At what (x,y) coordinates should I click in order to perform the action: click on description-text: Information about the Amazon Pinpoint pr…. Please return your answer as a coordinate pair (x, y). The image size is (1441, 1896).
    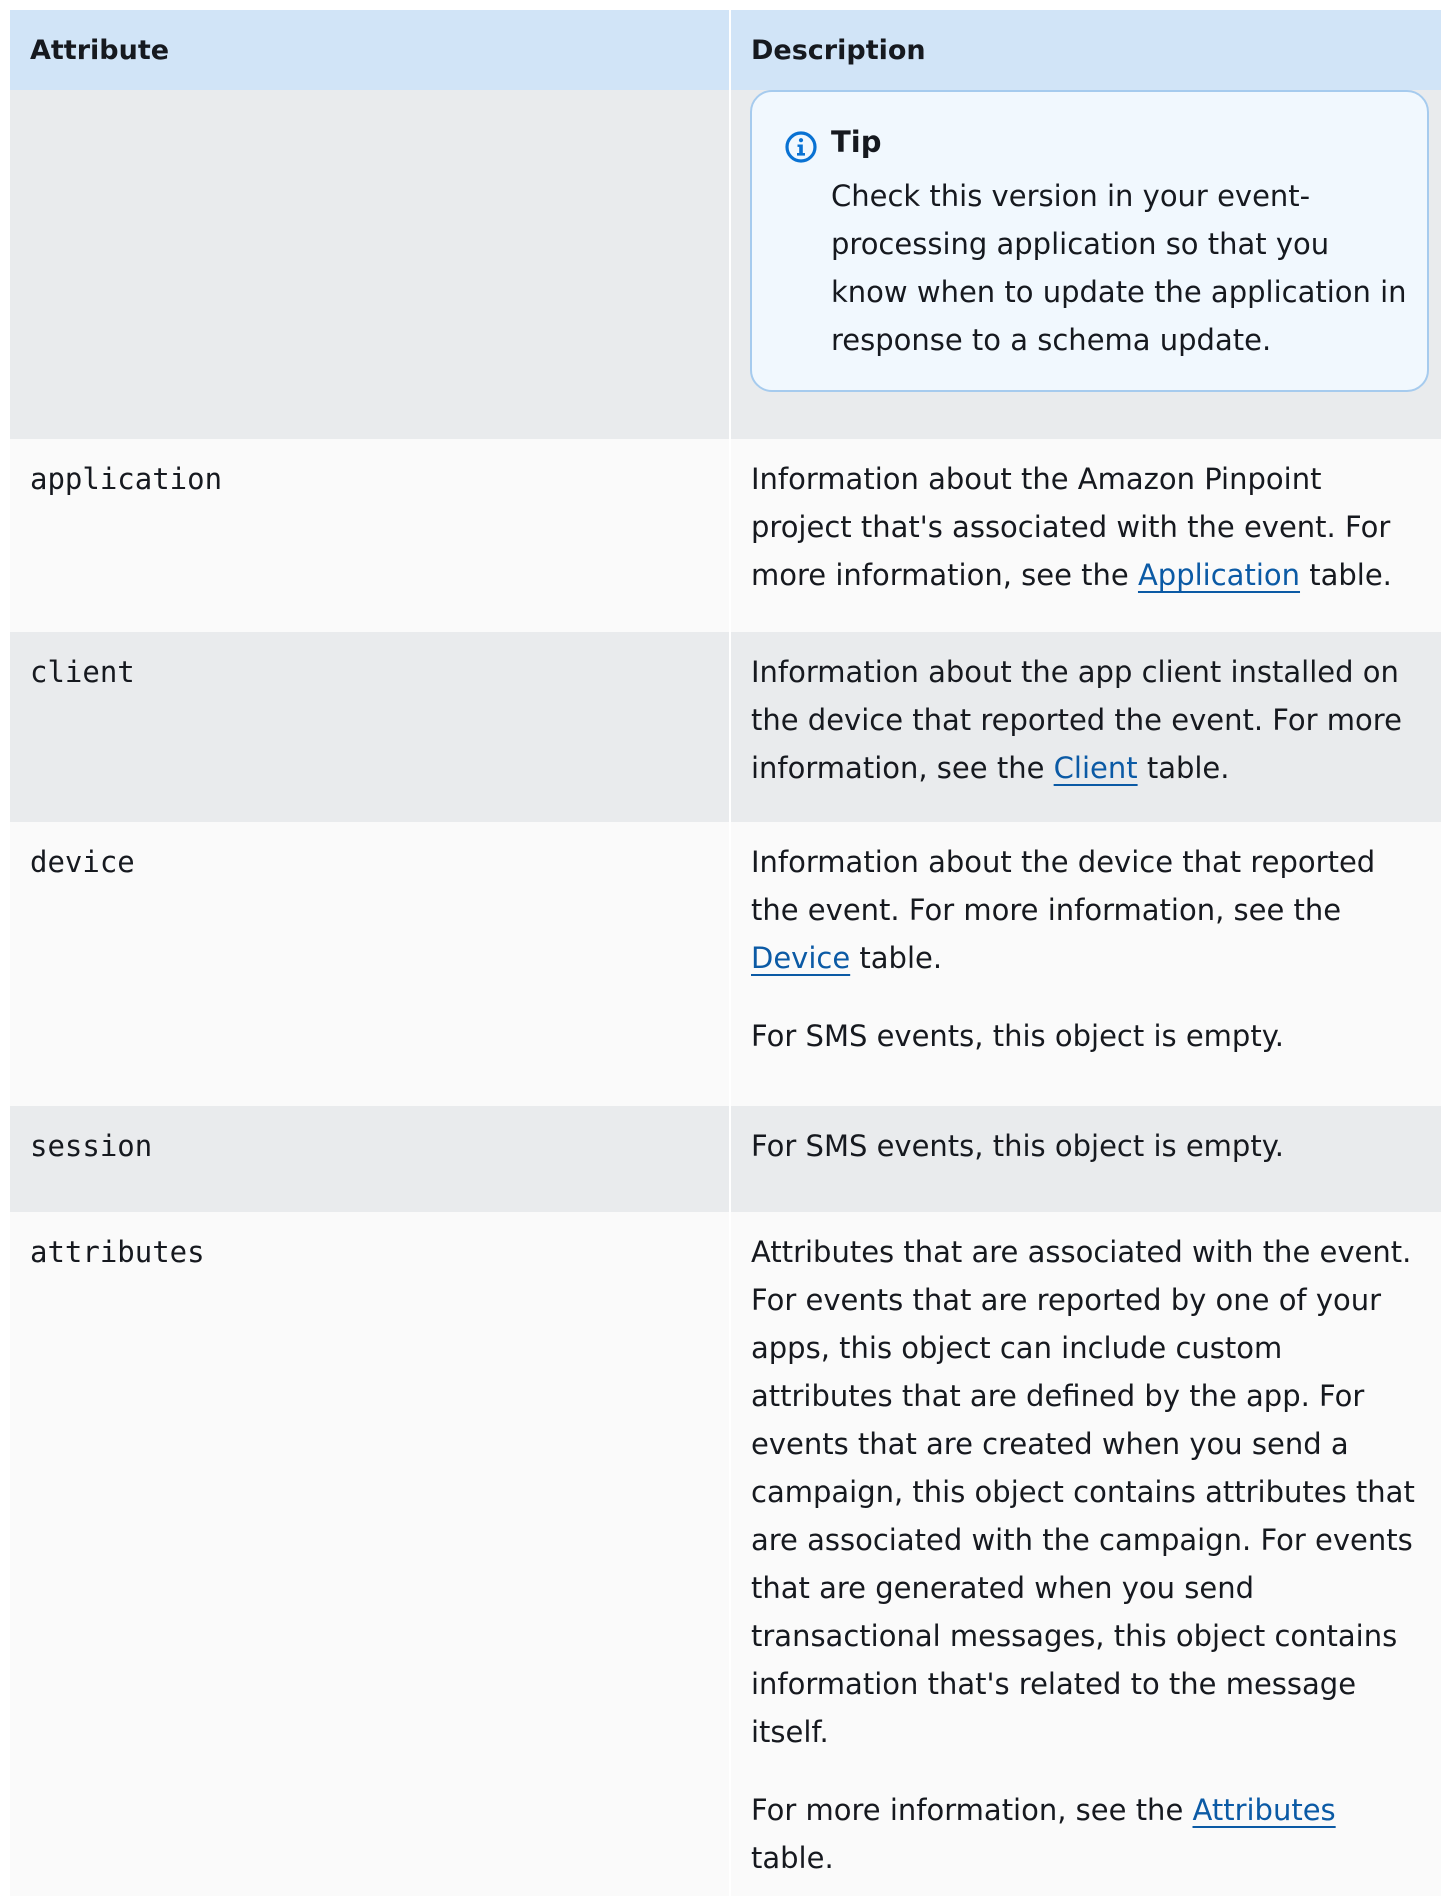
    Looking at the image, I should click on (1086, 527).